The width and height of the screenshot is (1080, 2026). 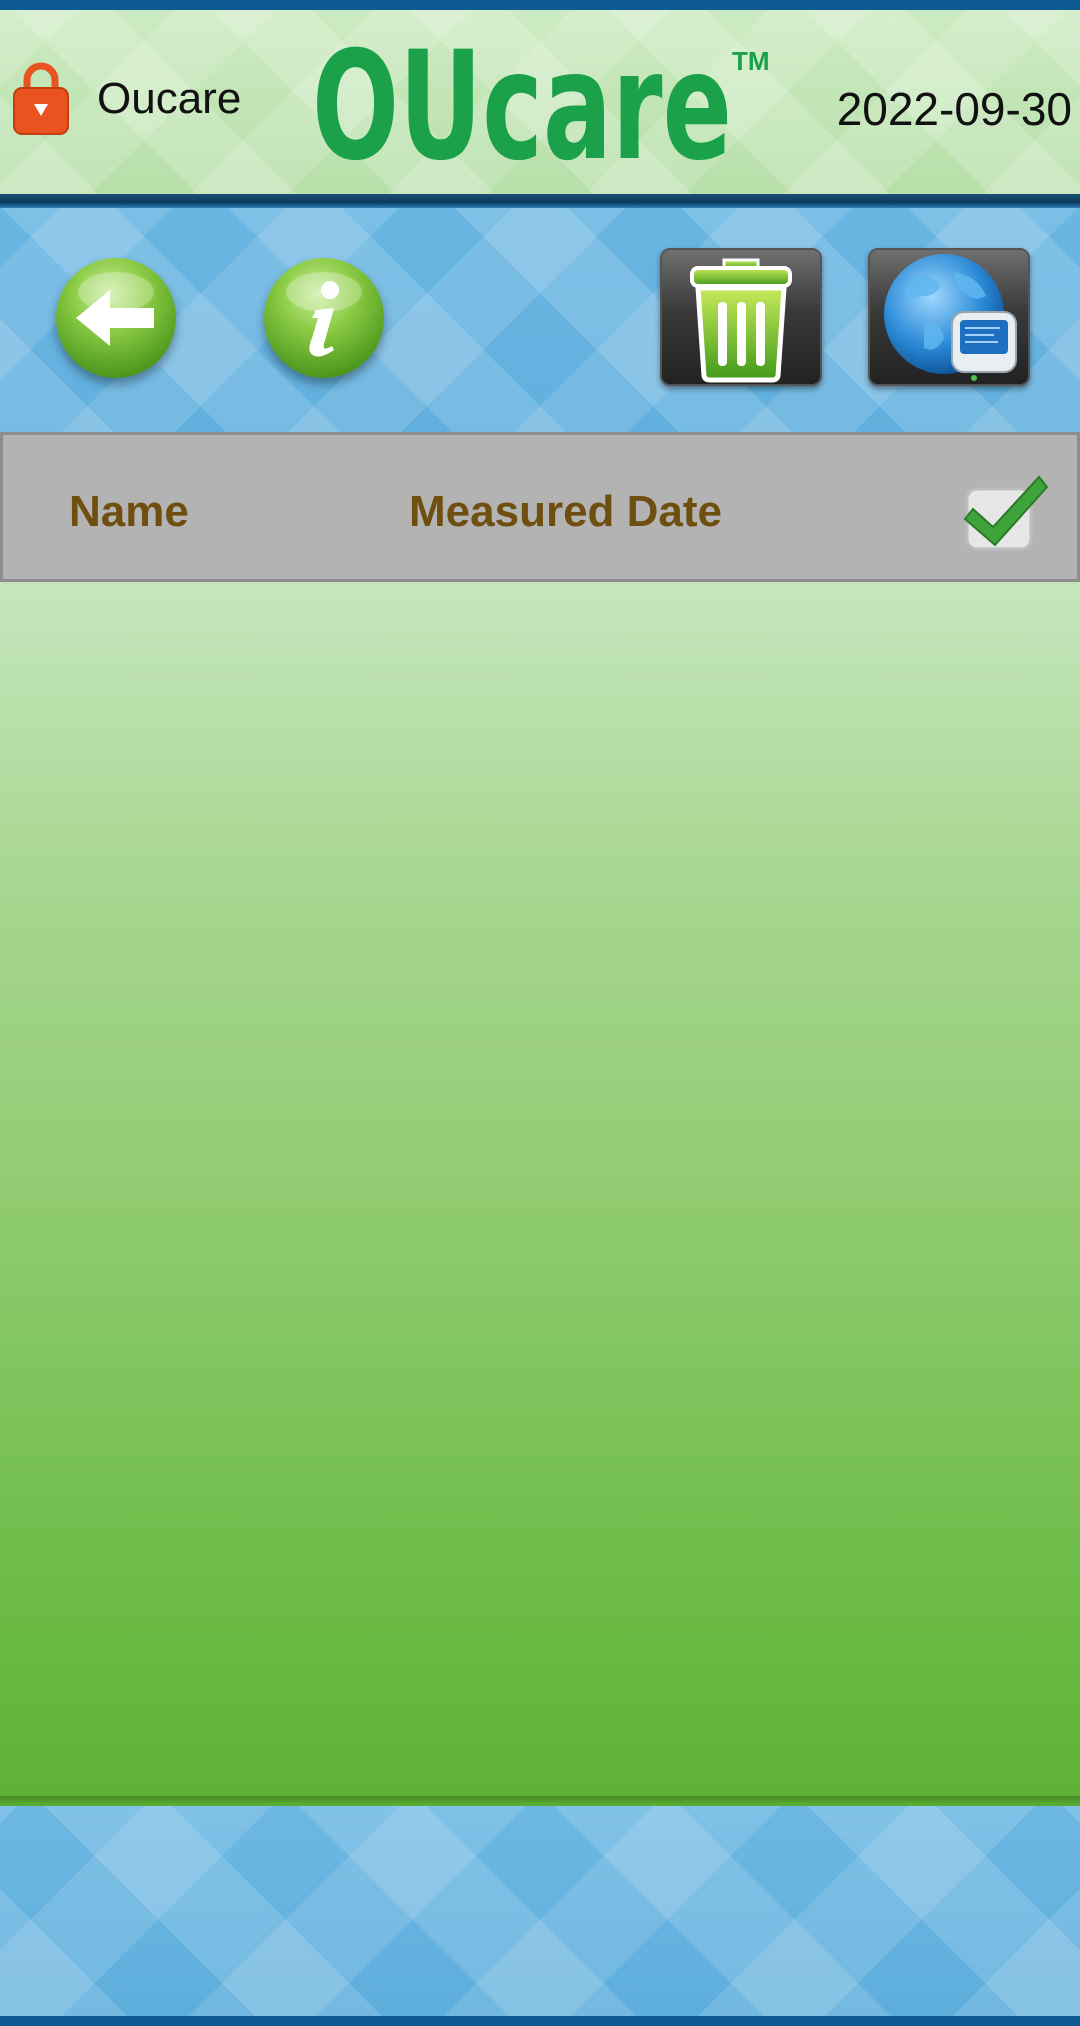 What do you see at coordinates (566, 511) in the screenshot?
I see `column-measured-date: Measured Date` at bounding box center [566, 511].